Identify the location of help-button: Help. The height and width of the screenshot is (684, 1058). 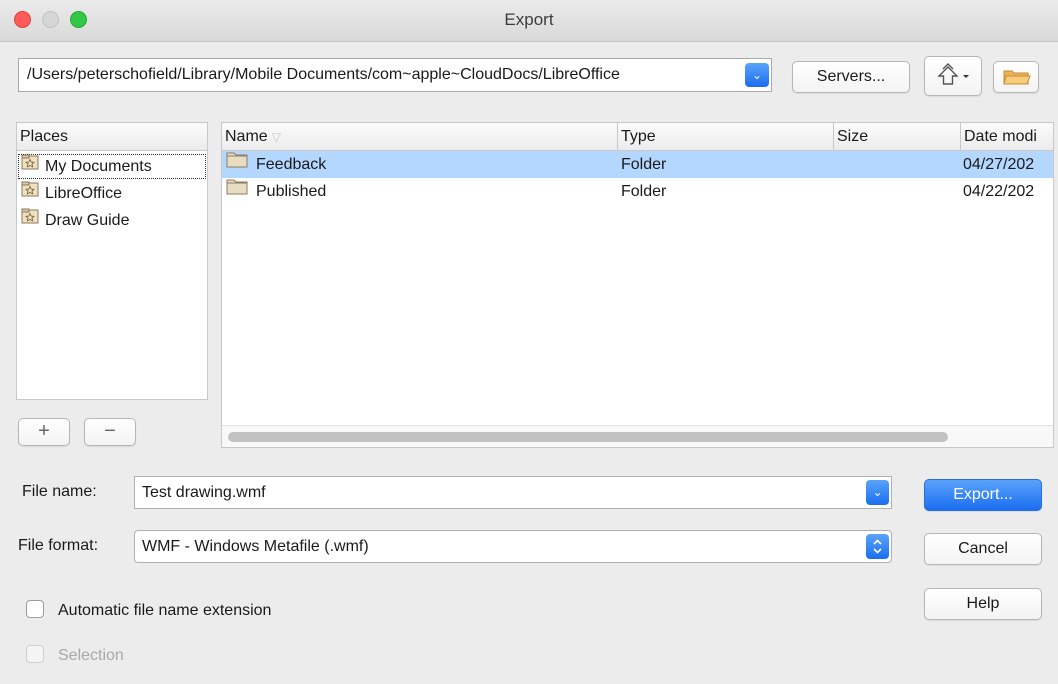
(983, 604).